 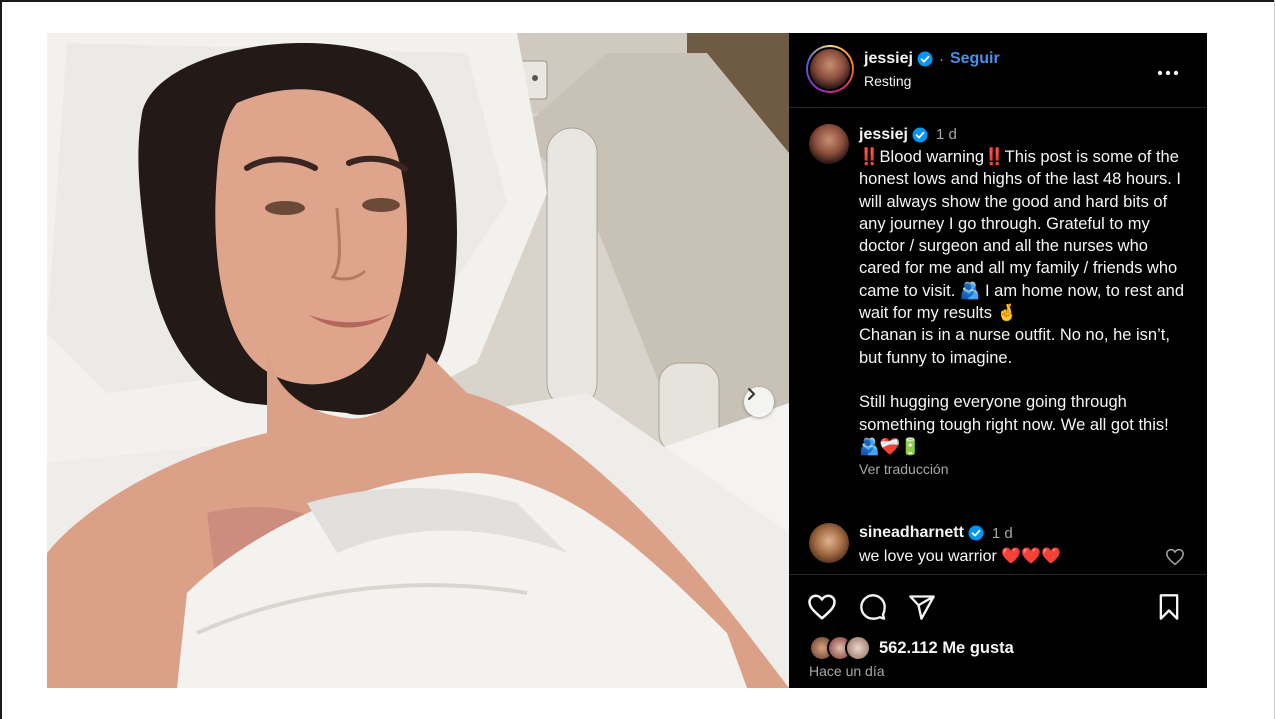 I want to click on author-username: jessiej, so click(x=888, y=59).